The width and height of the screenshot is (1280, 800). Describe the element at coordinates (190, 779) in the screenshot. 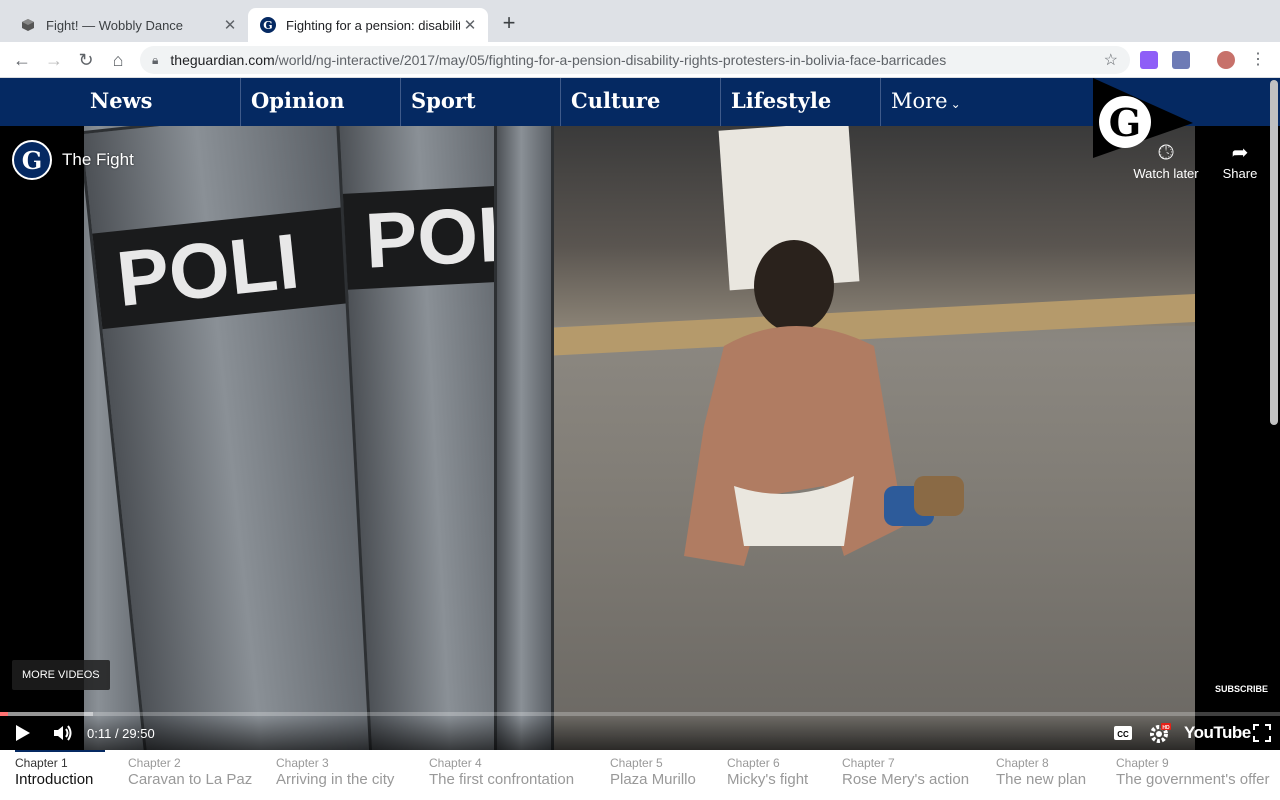

I see `chapter-name: Caravan to La Paz` at that location.